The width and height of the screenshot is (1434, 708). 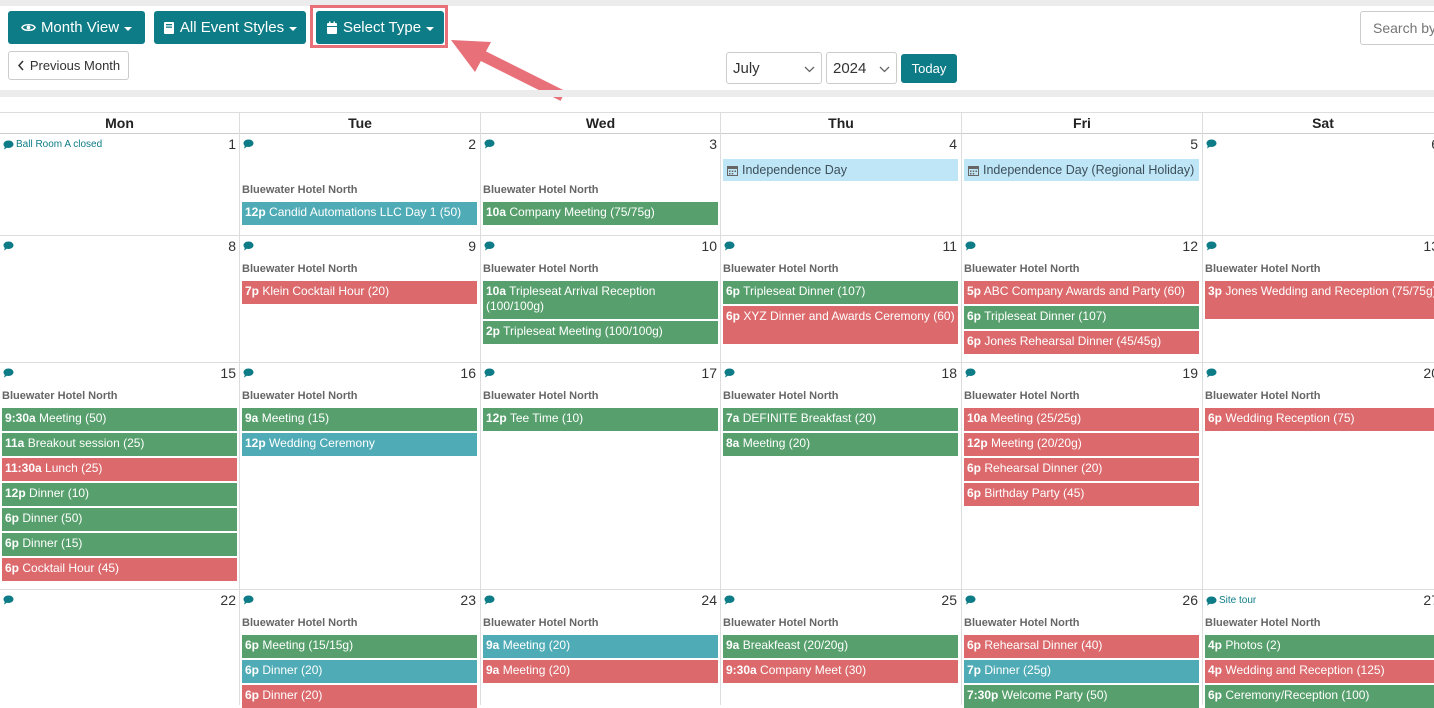 What do you see at coordinates (300, 623) in the screenshot?
I see `venue-label: Bluewater Hotel North` at bounding box center [300, 623].